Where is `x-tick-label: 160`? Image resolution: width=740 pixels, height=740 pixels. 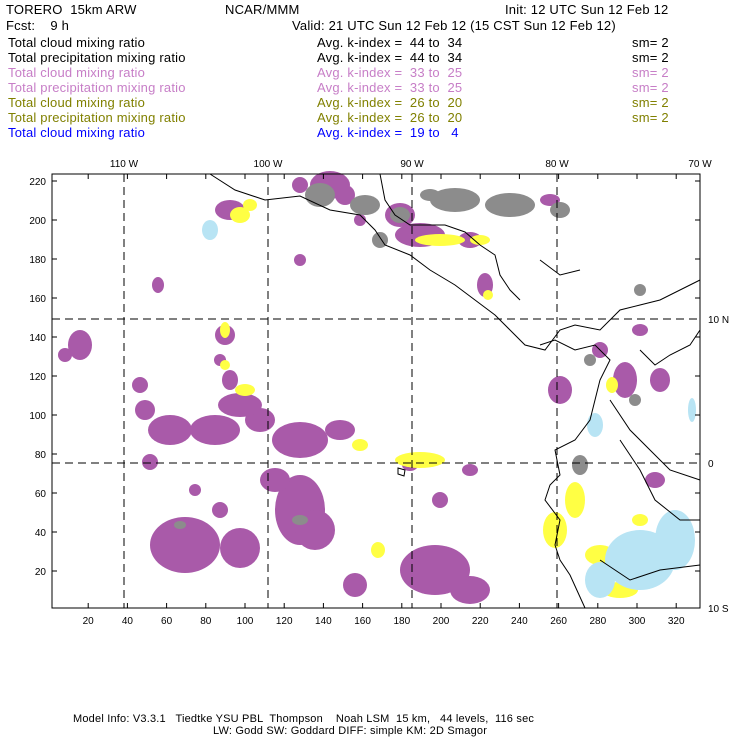
x-tick-label: 160 is located at coordinates (362, 621).